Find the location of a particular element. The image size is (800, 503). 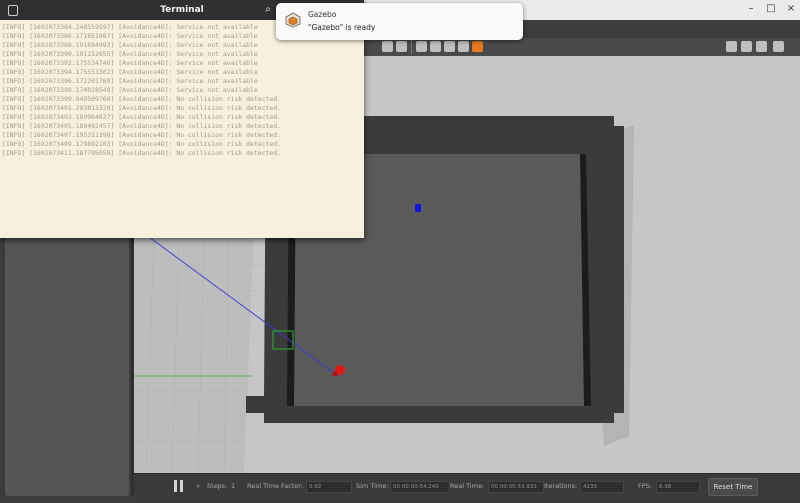

select-mode-icon is located at coordinates (477, 46).